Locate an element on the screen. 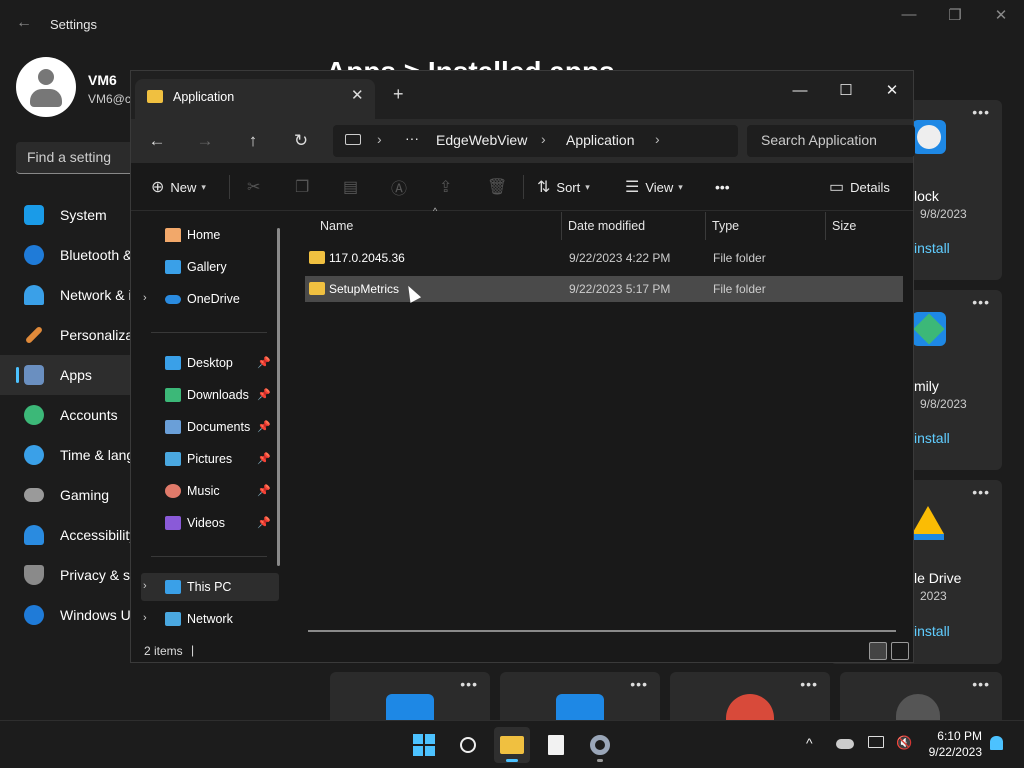  address-bar: › ··· EdgeWebView › Application › is located at coordinates (535, 141).